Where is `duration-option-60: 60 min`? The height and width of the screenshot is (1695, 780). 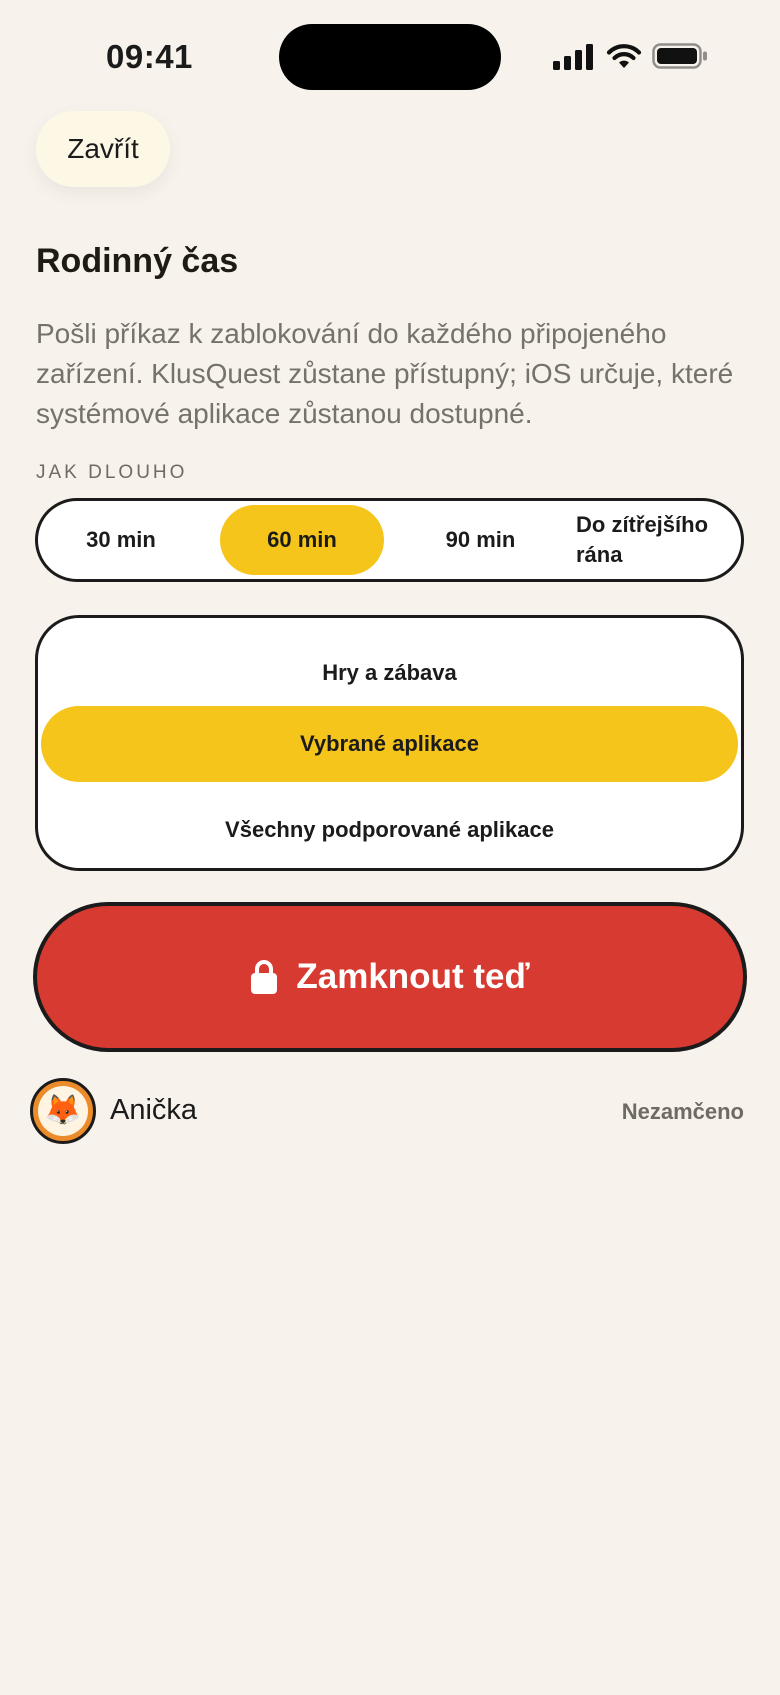 duration-option-60: 60 min is located at coordinates (302, 540).